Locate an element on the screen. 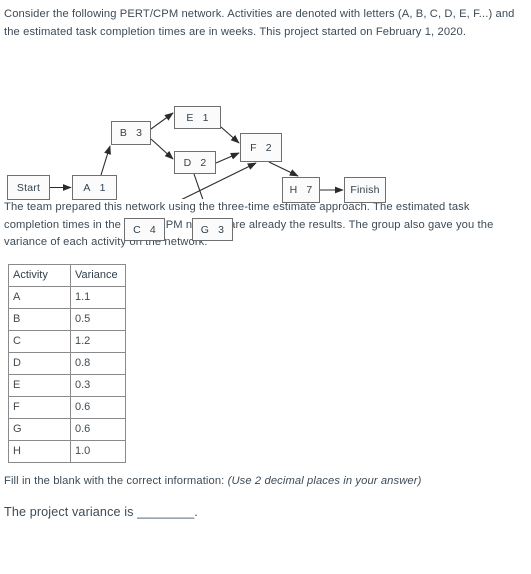 This screenshot has width=531, height=574. node-finish-label: Finish is located at coordinates (365, 190).